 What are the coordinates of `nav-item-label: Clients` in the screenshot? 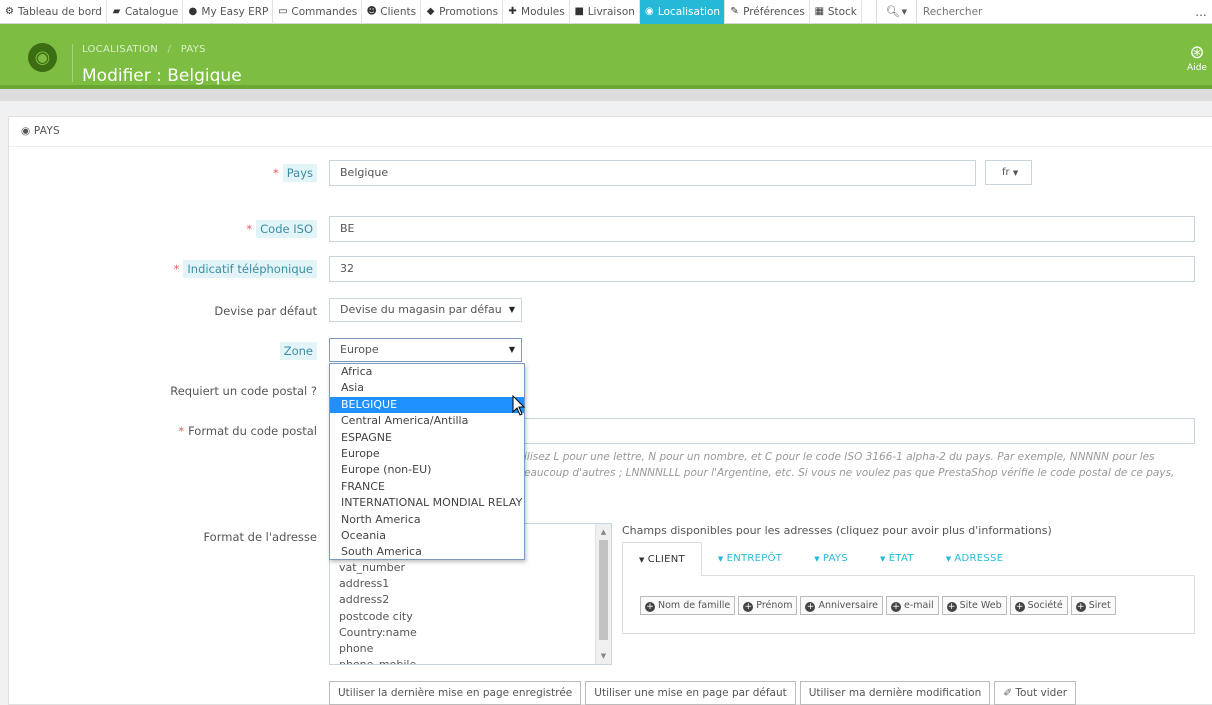 It's located at (398, 11).